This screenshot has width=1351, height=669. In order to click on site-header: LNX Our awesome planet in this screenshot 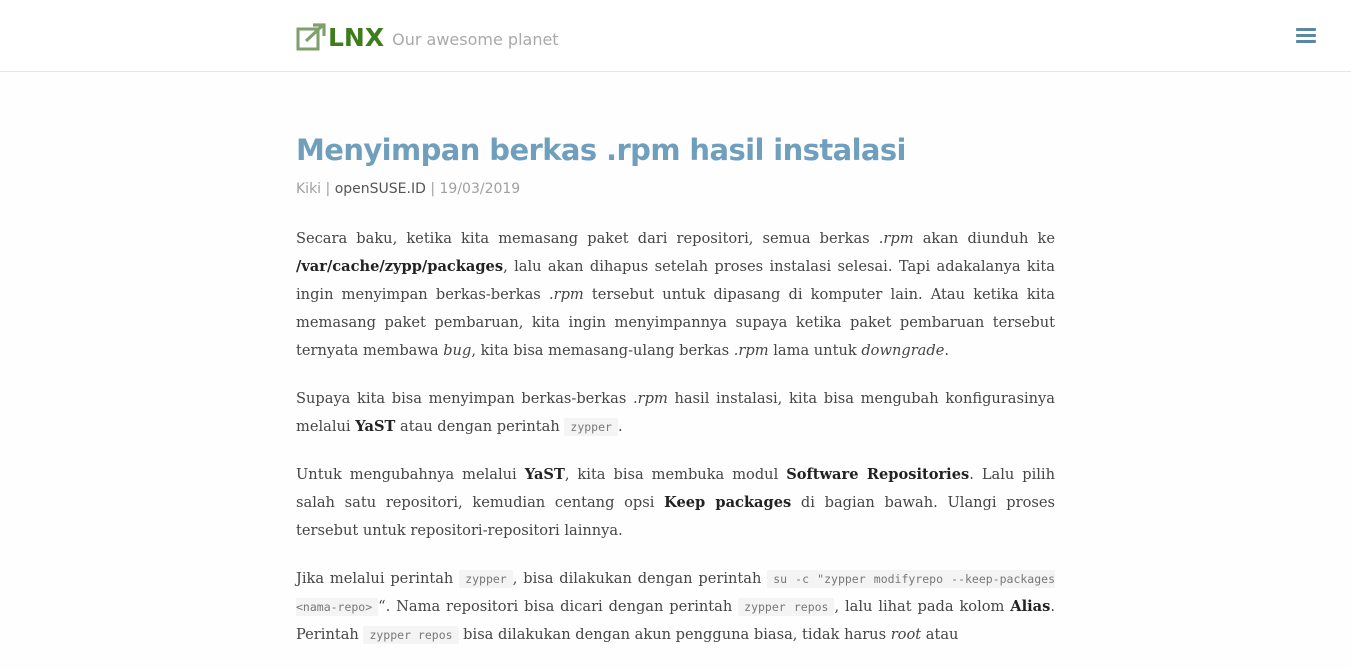, I will do `click(675, 36)`.